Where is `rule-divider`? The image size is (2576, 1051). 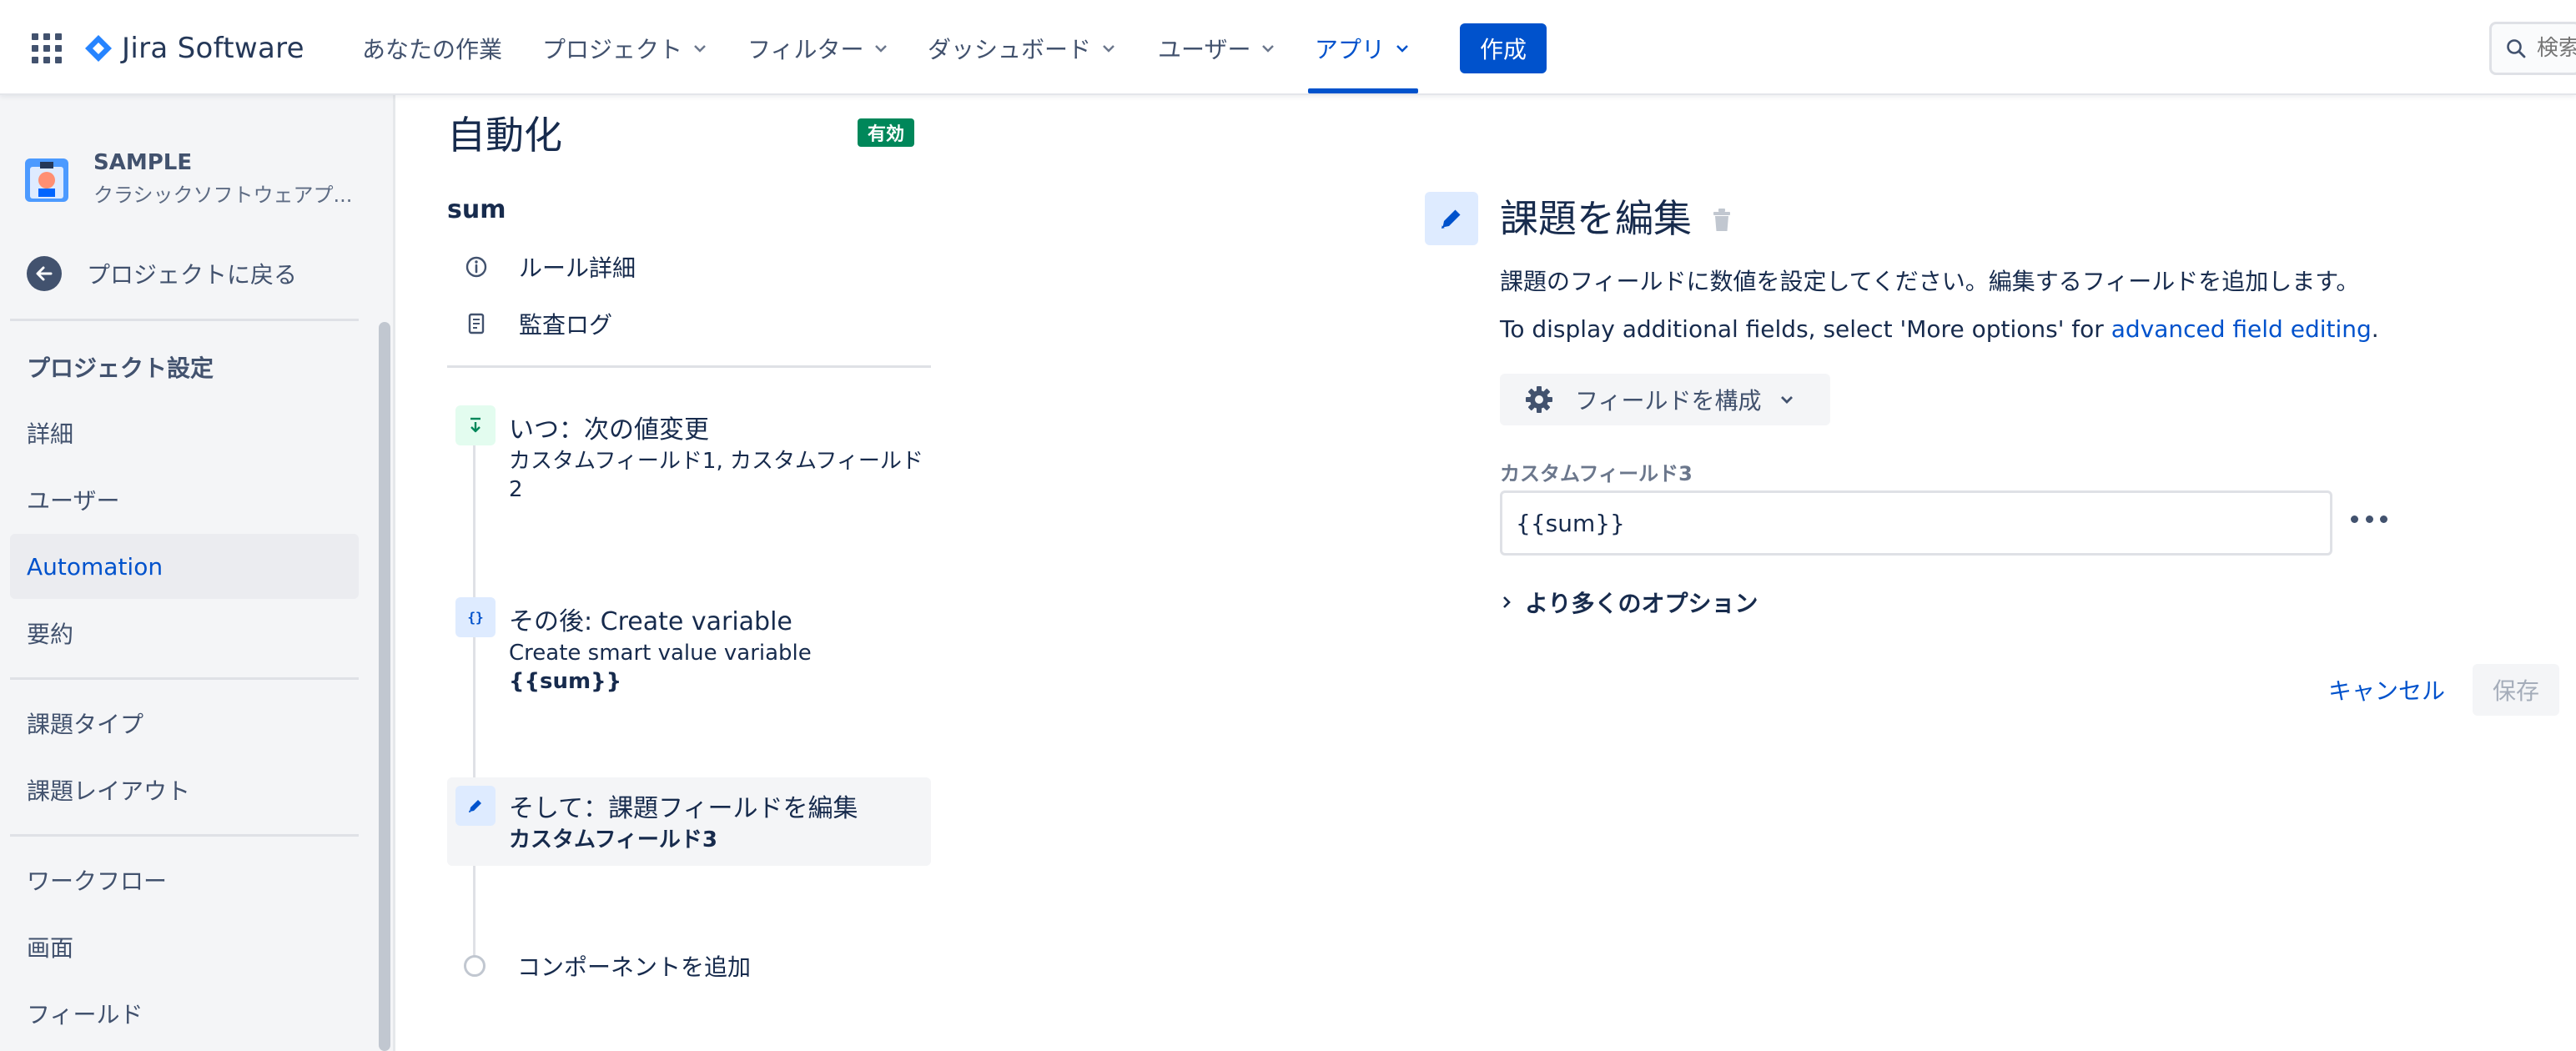 rule-divider is located at coordinates (689, 366).